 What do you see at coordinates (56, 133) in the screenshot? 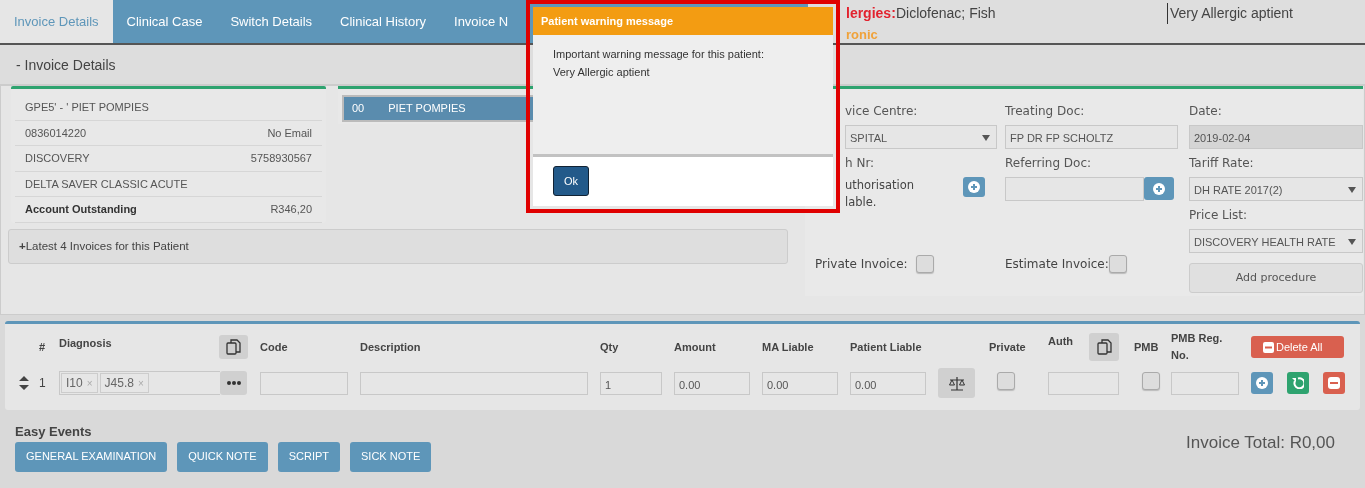
I see `info-text: 0836014220` at bounding box center [56, 133].